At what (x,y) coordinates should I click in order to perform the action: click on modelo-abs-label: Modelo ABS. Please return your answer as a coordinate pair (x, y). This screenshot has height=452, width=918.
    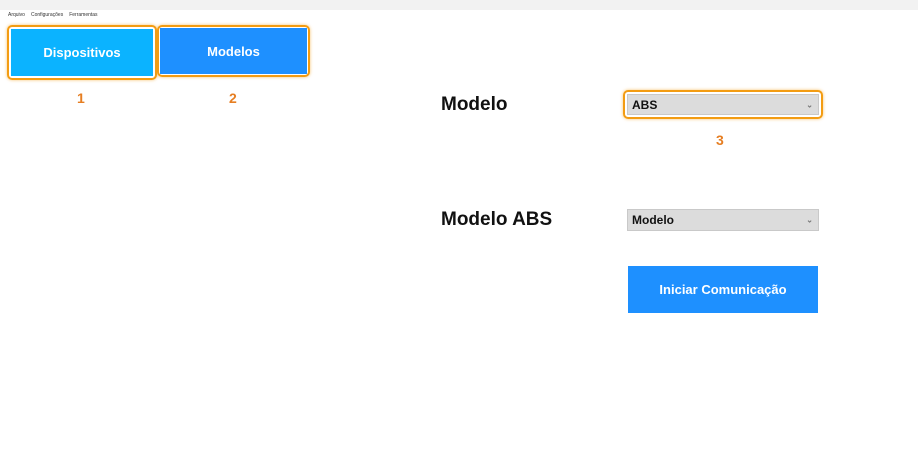
    Looking at the image, I should click on (497, 219).